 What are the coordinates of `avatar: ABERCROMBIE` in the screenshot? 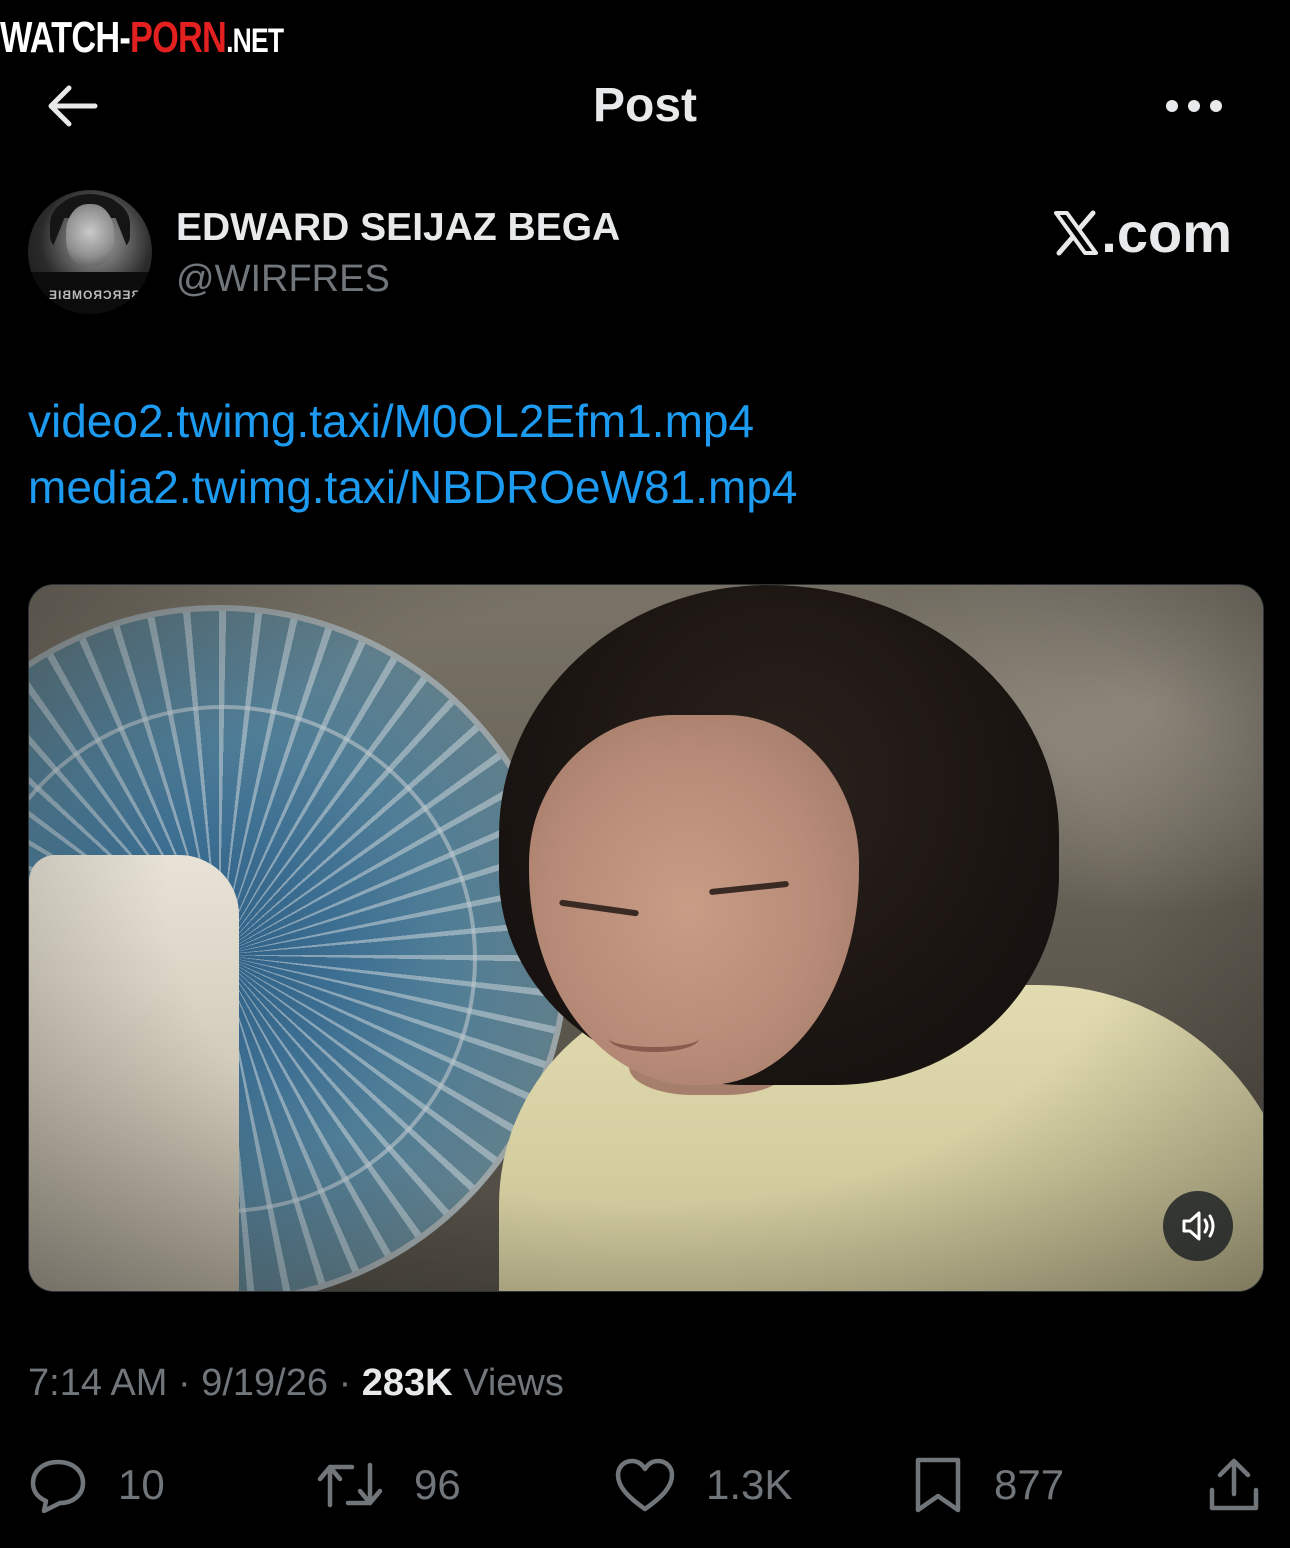 It's located at (90, 252).